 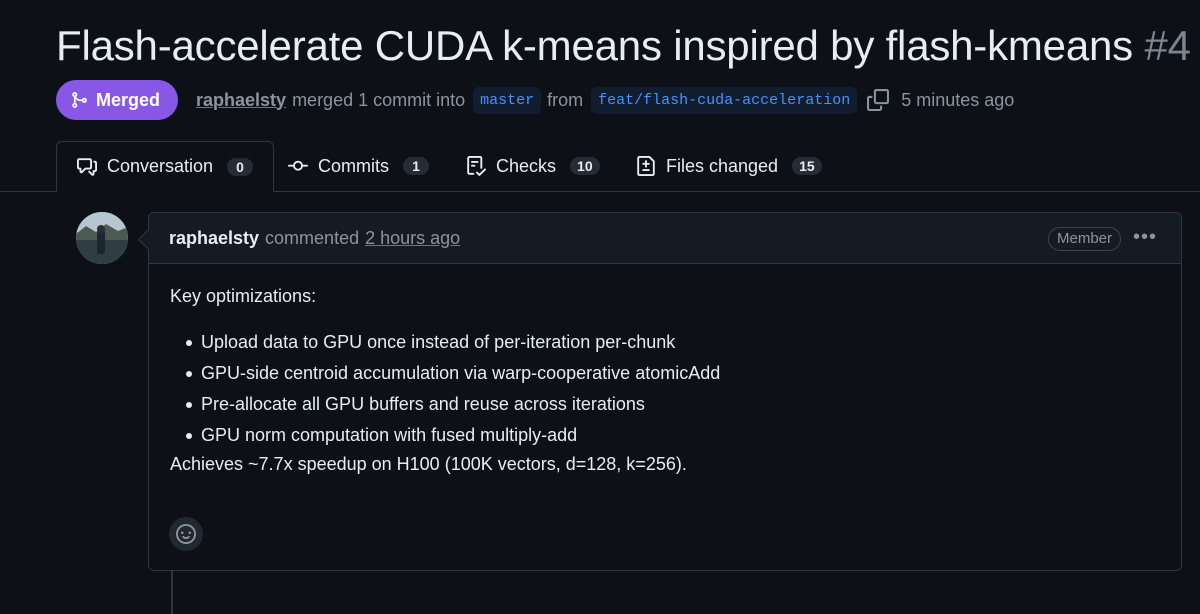 I want to click on avatar-photo, so click(x=102, y=238).